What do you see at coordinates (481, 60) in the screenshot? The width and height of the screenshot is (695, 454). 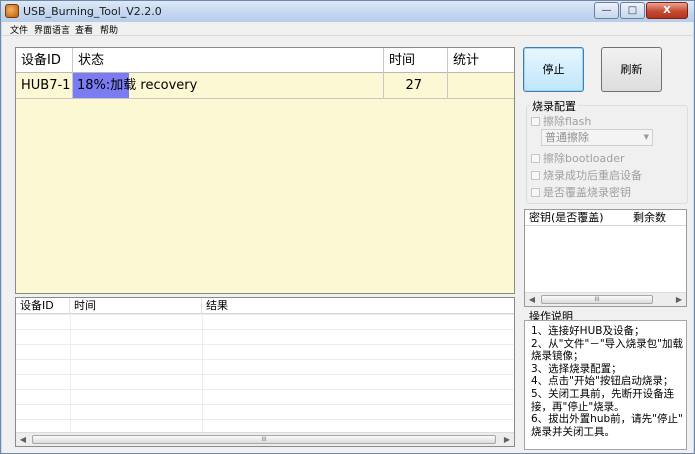 I see `header-stats: 统计` at bounding box center [481, 60].